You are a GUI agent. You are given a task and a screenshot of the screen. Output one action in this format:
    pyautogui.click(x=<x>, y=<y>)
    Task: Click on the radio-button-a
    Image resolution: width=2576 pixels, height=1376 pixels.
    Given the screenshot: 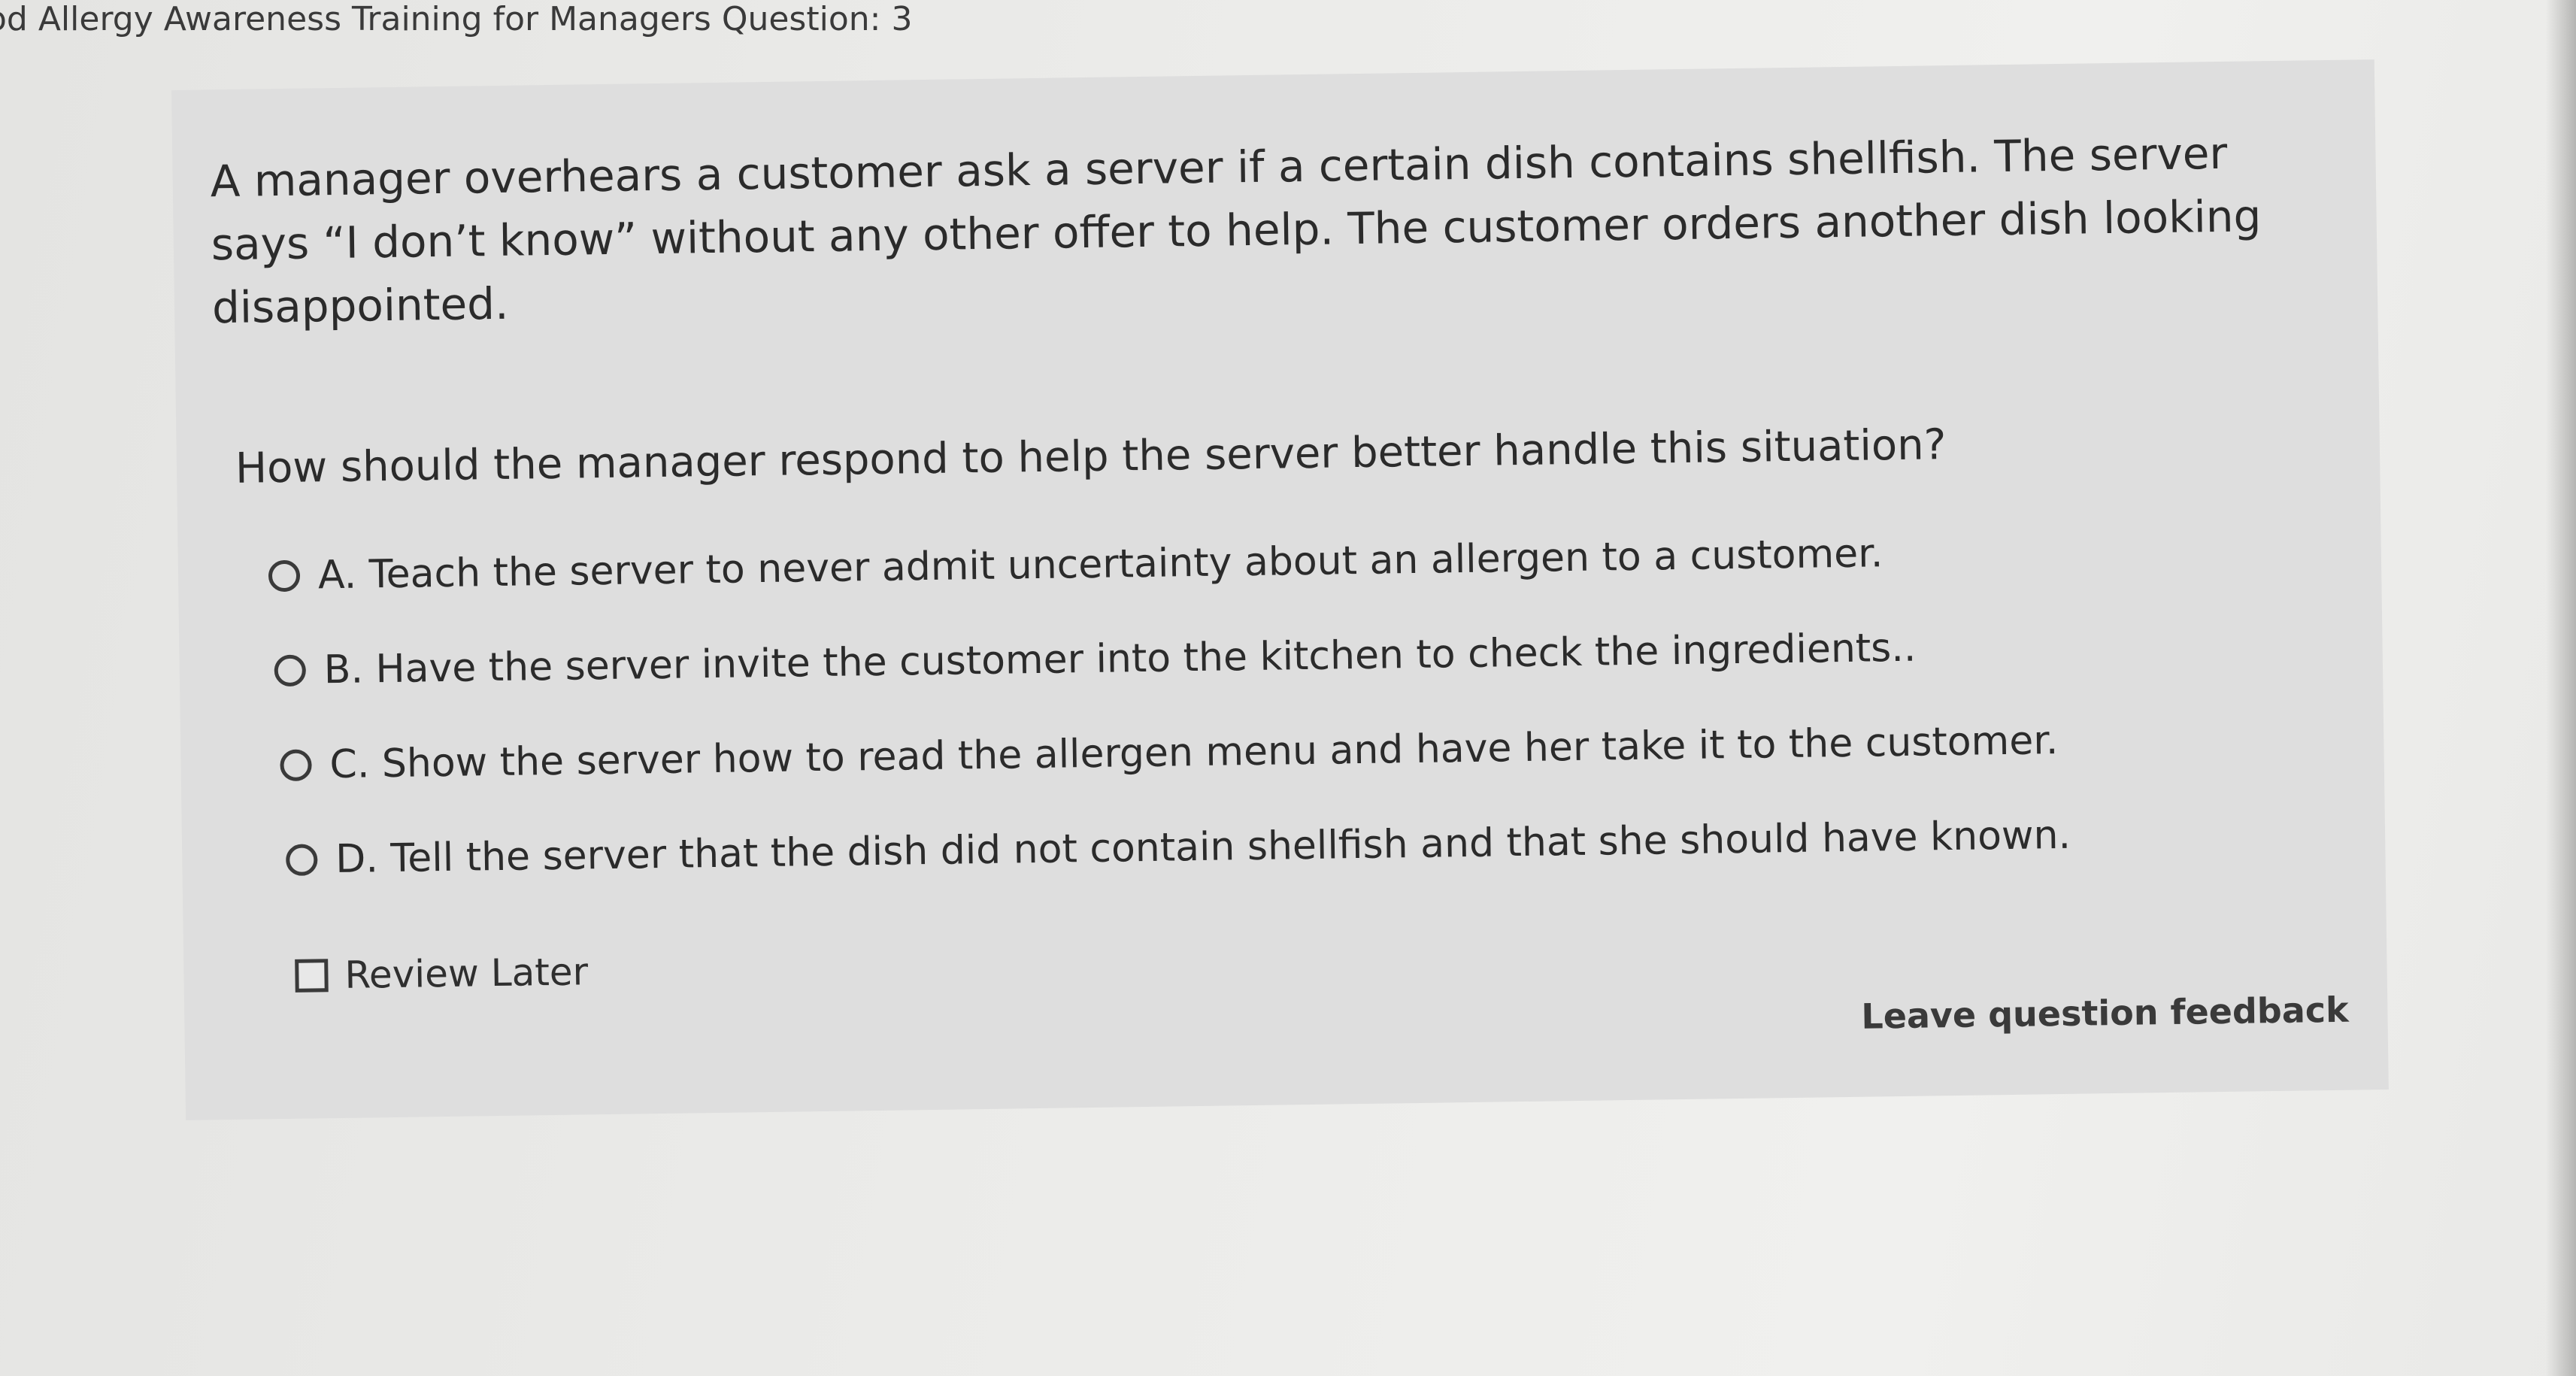 What is the action you would take?
    pyautogui.click(x=284, y=576)
    